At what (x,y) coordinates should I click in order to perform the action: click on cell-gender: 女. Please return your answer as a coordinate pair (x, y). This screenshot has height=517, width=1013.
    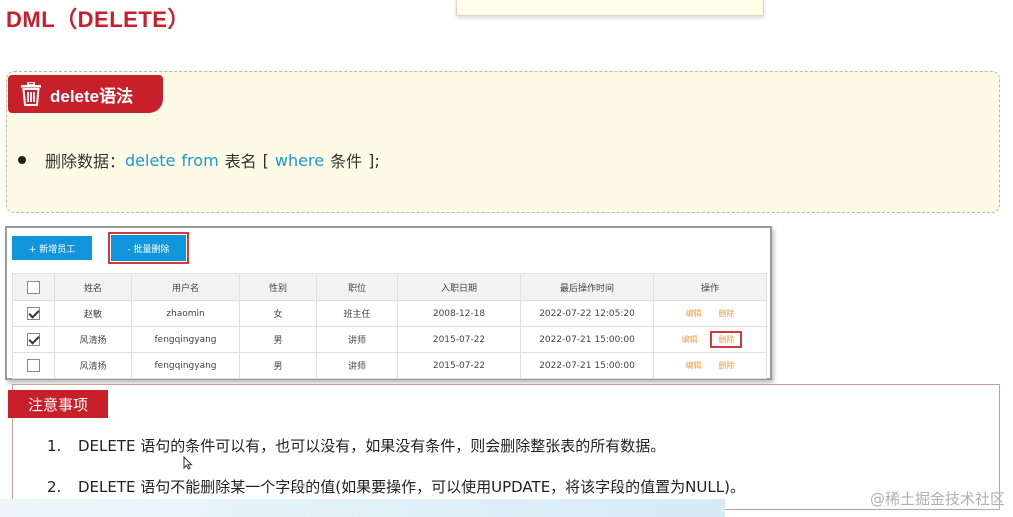
    Looking at the image, I should click on (278, 313).